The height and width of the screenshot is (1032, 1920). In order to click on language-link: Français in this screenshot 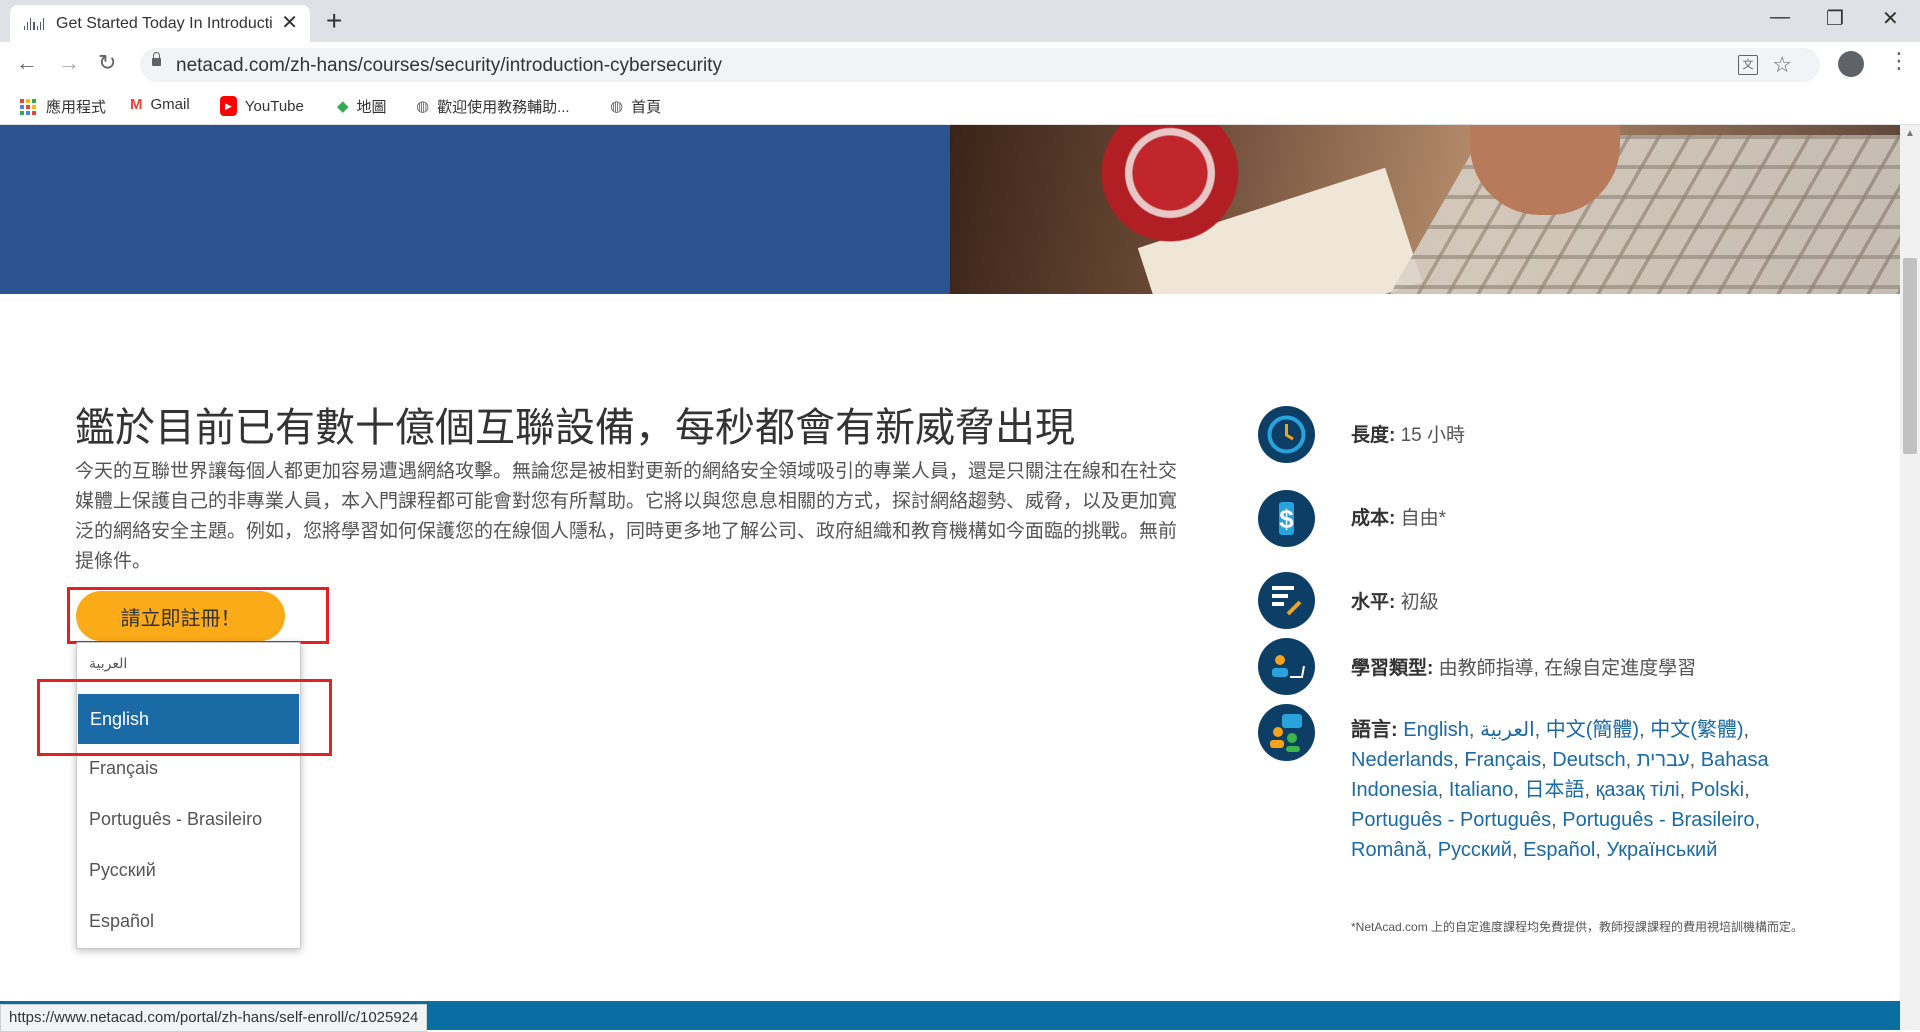, I will do `click(1502, 760)`.